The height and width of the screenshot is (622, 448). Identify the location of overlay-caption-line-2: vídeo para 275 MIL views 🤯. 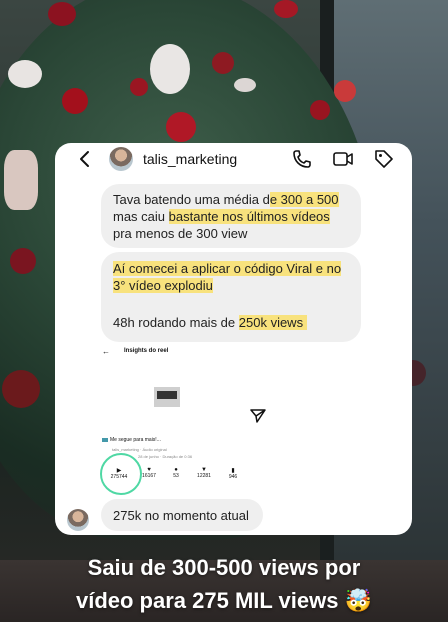
(223, 600).